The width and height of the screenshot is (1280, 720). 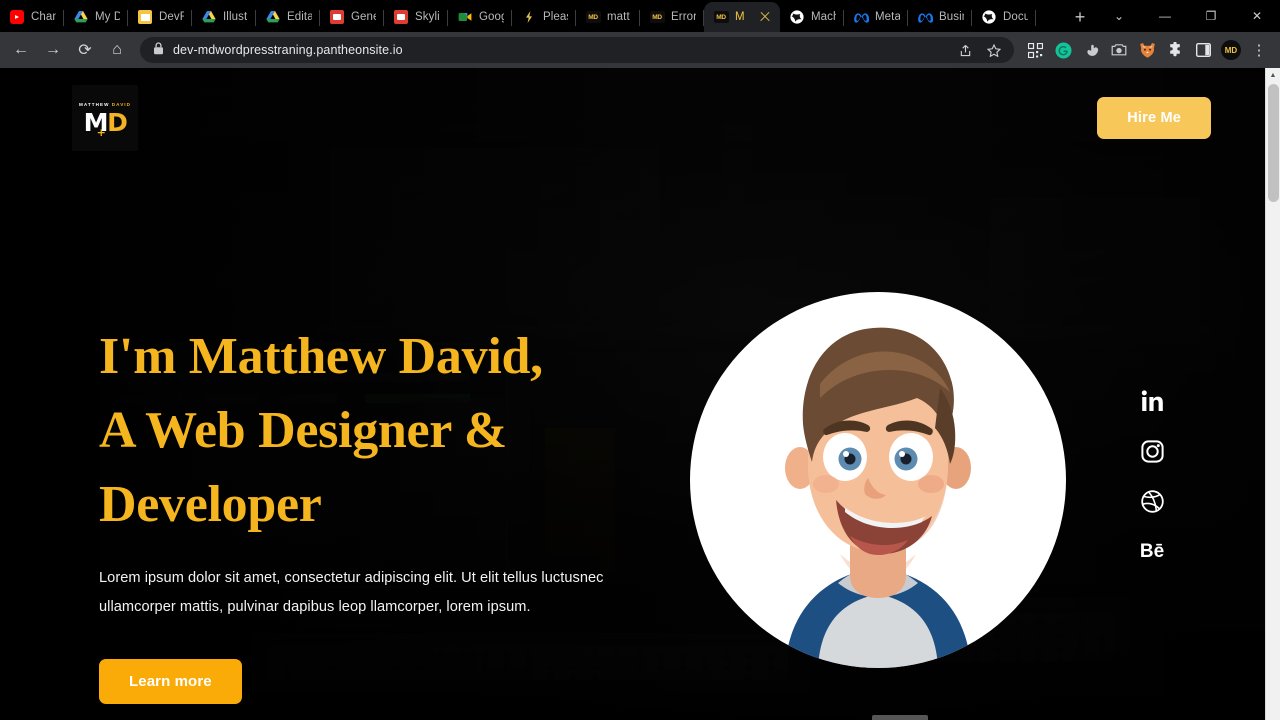 What do you see at coordinates (1091, 50) in the screenshot?
I see `hand-cursor-icon` at bounding box center [1091, 50].